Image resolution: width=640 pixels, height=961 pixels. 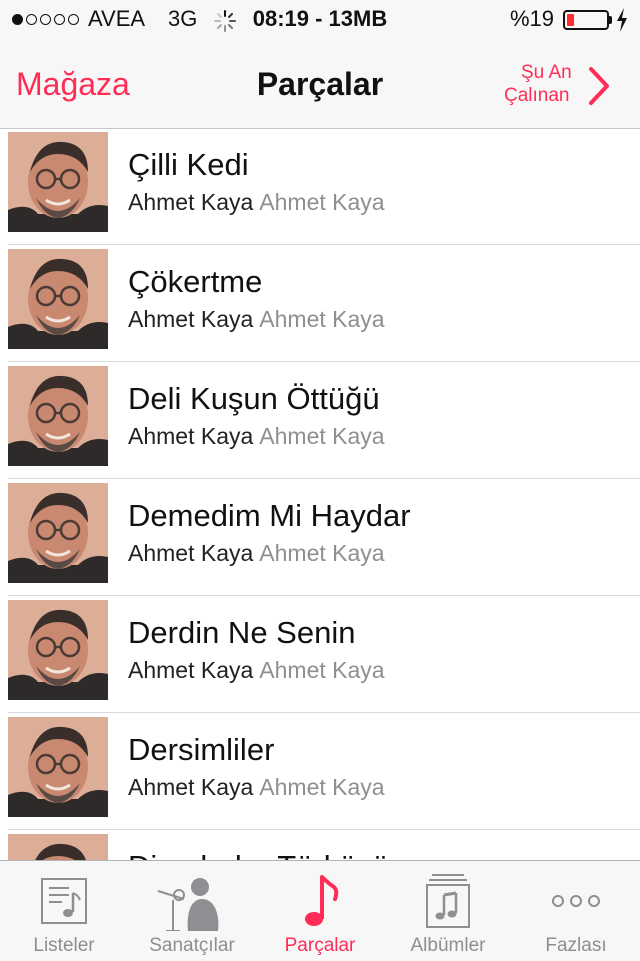 I want to click on song-title: Derdin Ne Senin, so click(x=242, y=632).